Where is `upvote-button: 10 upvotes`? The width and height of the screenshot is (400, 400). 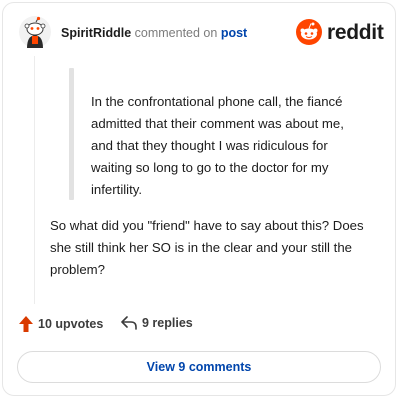 upvote-button: 10 upvotes is located at coordinates (61, 324).